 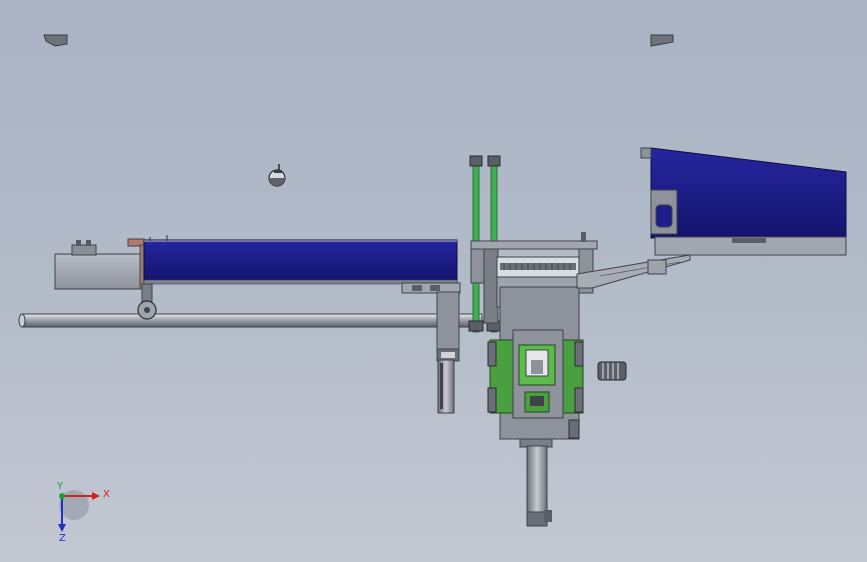 I want to click on right-hopper, so click(x=743, y=201).